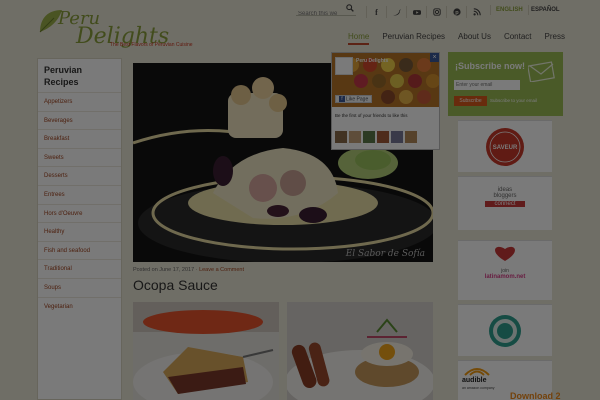 The image size is (600, 400). What do you see at coordinates (474, 38) in the screenshot?
I see `nav-about-us: About Us` at bounding box center [474, 38].